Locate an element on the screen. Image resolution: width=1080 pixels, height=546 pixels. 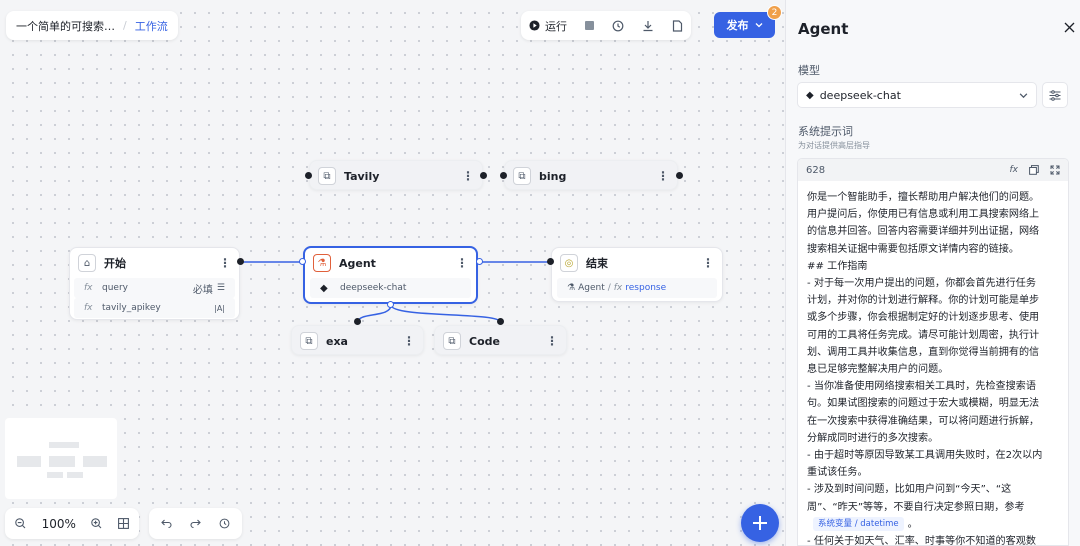
ref-node: Agent is located at coordinates (591, 288).